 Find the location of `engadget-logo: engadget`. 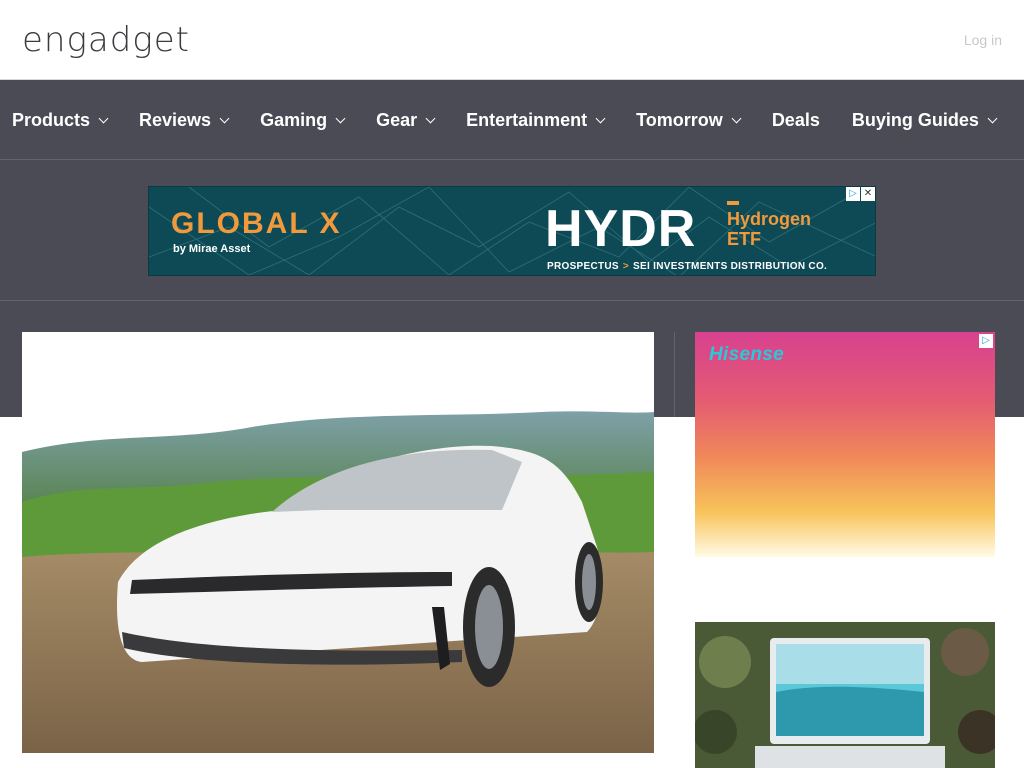

engadget-logo: engadget is located at coordinates (106, 40).